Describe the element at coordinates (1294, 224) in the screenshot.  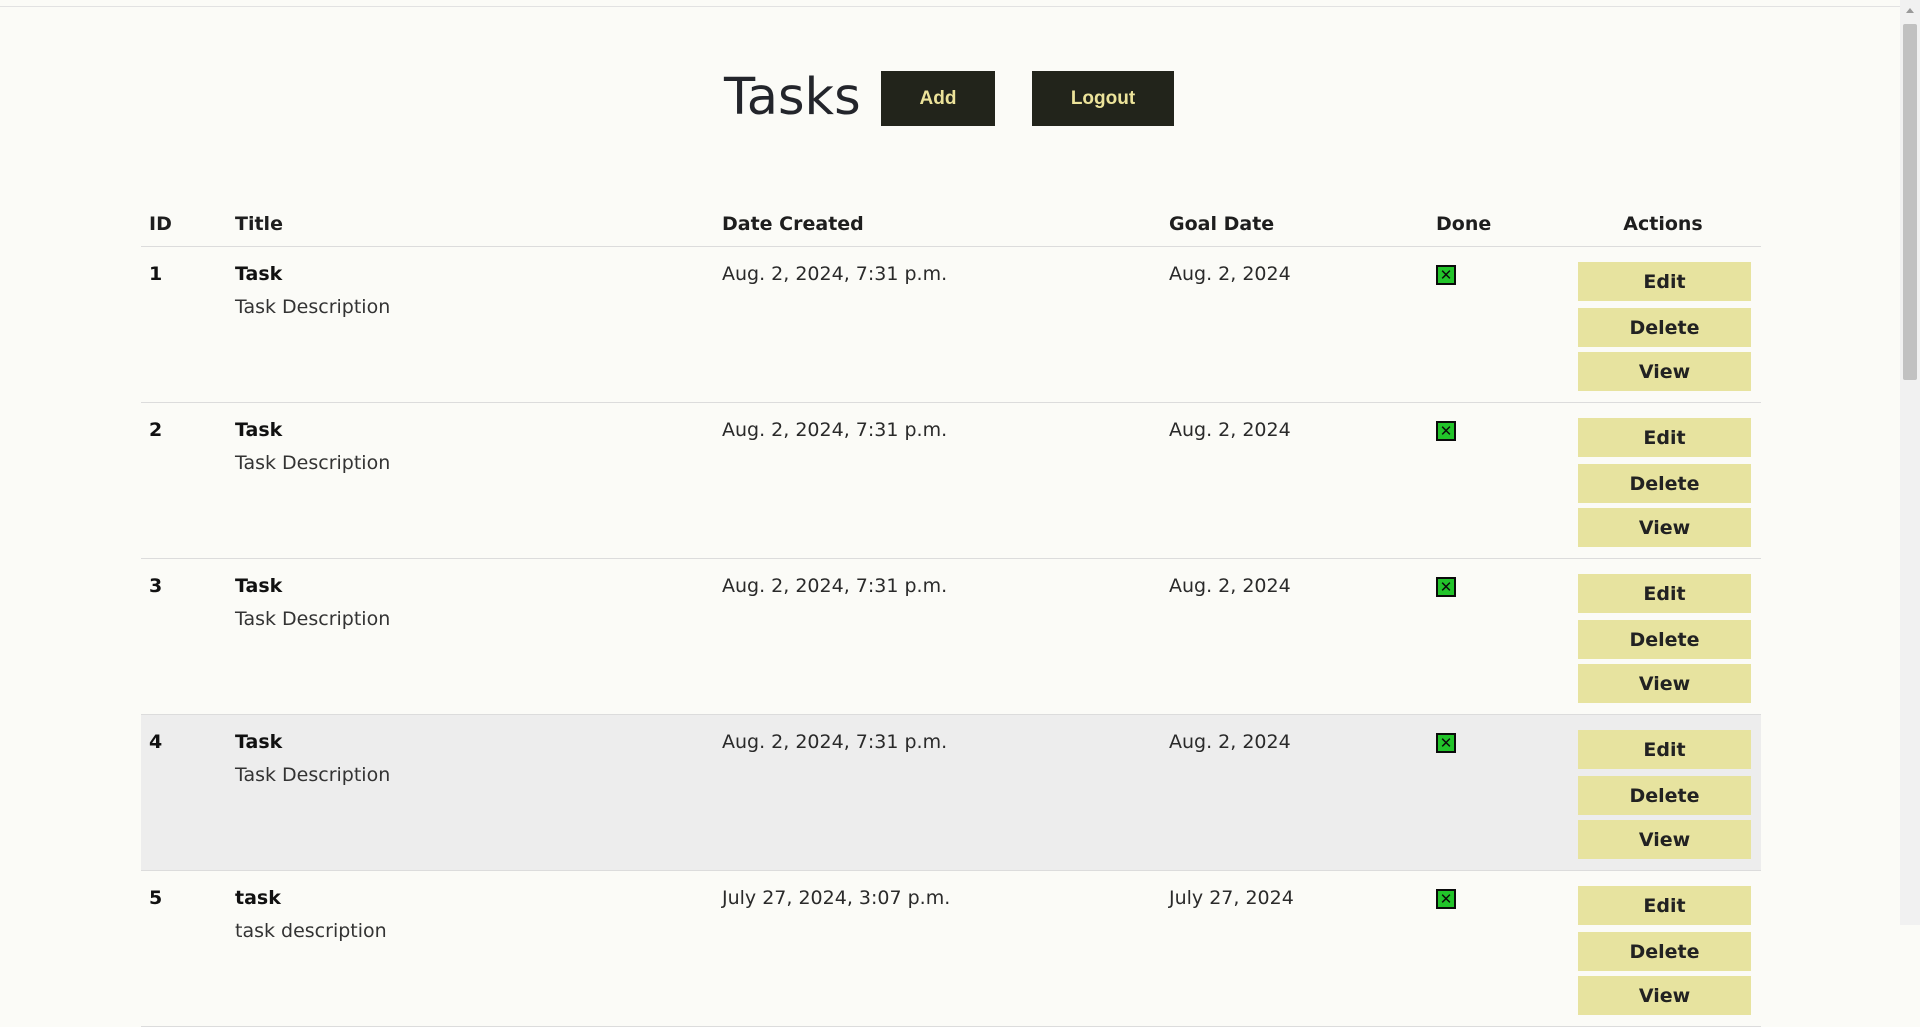
I see `column-header-goal-date: Goal Date` at that location.